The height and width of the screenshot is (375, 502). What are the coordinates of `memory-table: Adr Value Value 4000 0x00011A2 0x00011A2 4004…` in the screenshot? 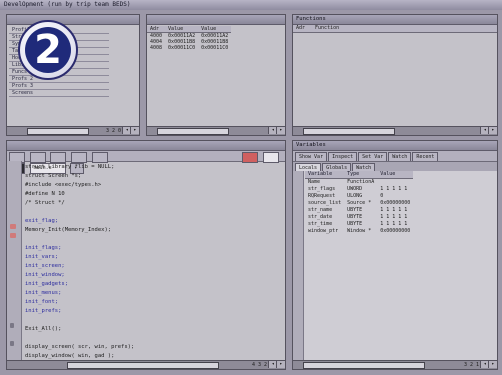 It's located at (189, 38).